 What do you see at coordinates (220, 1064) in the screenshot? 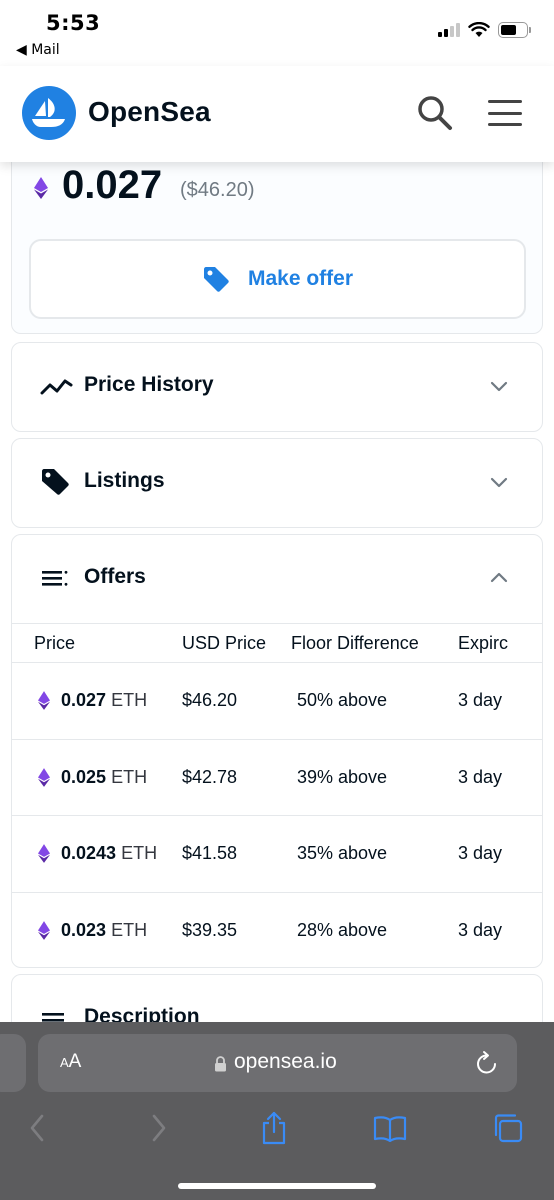
I see `lock-icon` at bounding box center [220, 1064].